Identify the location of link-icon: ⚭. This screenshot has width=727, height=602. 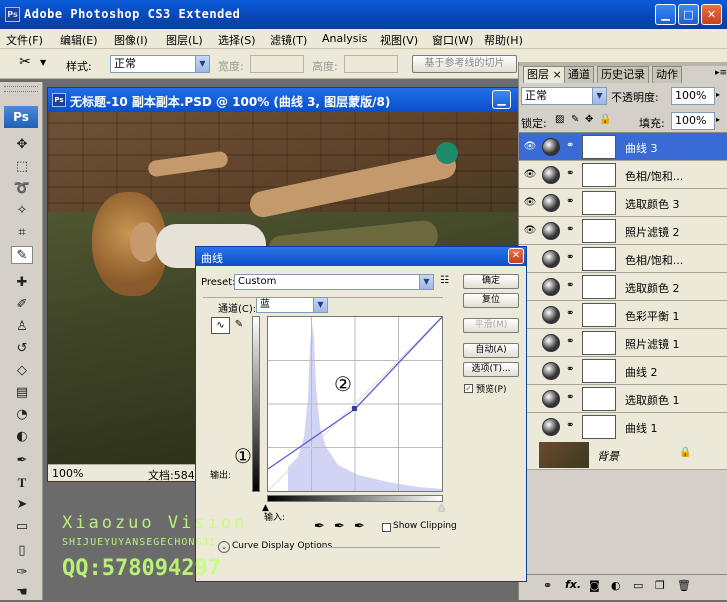
(547, 585).